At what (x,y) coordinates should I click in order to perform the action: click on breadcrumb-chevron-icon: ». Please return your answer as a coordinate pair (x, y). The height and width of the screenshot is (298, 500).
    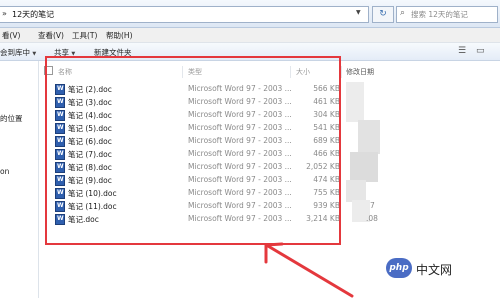
    Looking at the image, I should click on (4, 13).